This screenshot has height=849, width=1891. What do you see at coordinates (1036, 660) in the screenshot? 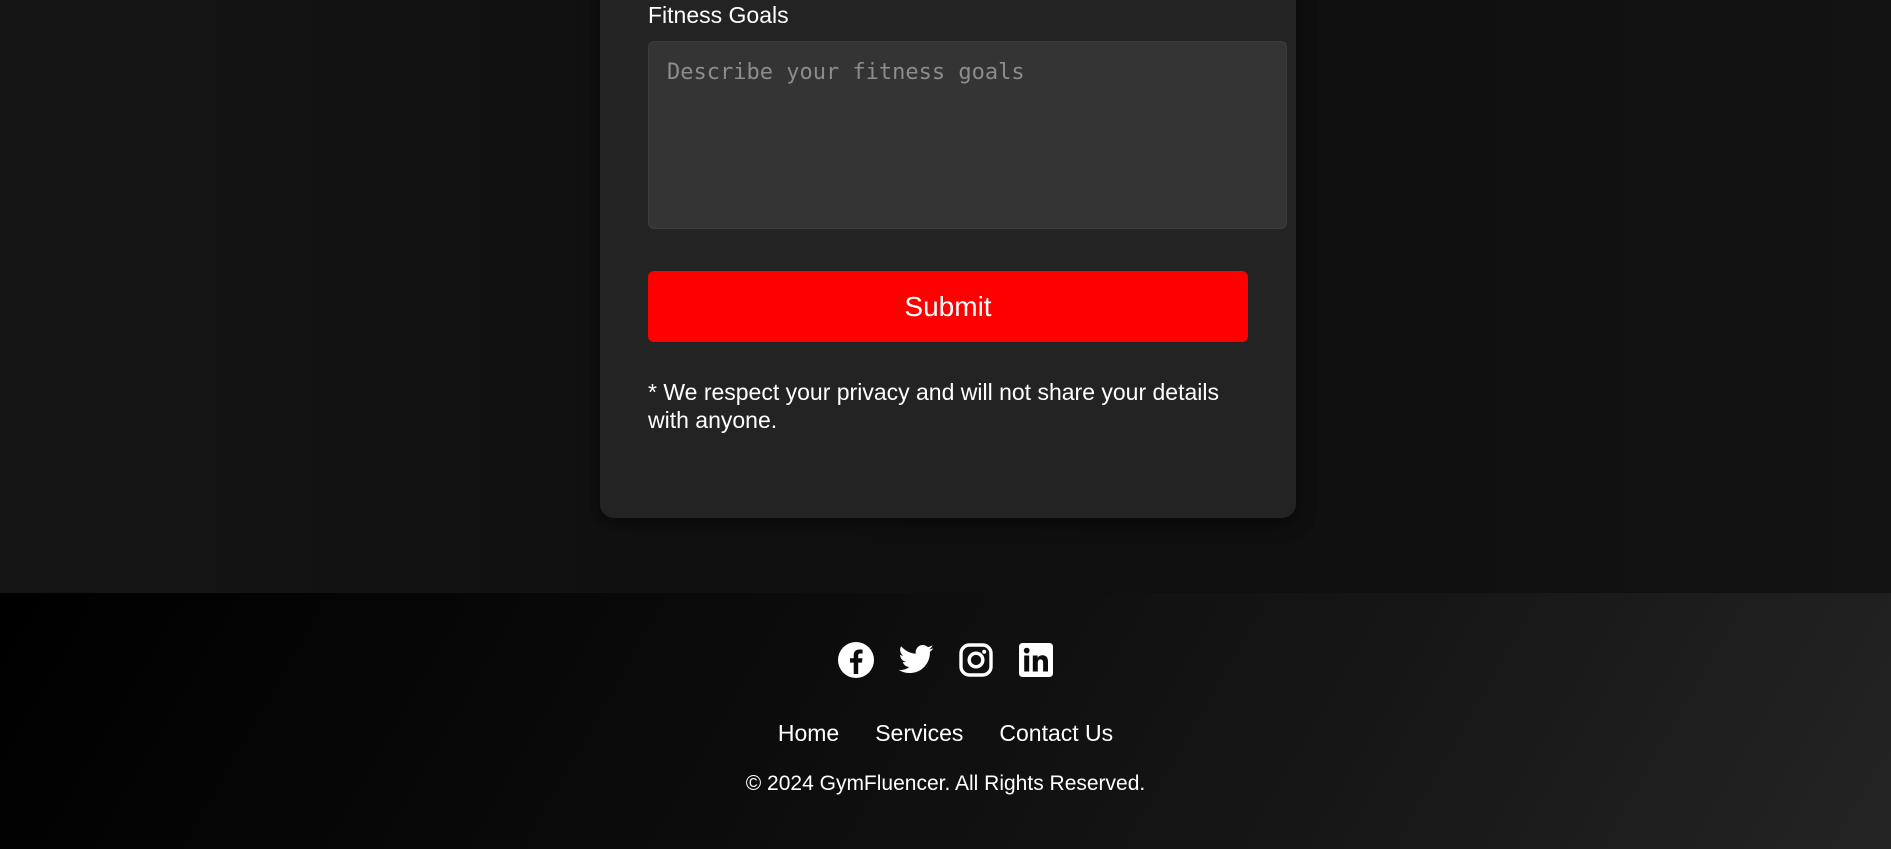
I see `linkedin-icon` at bounding box center [1036, 660].